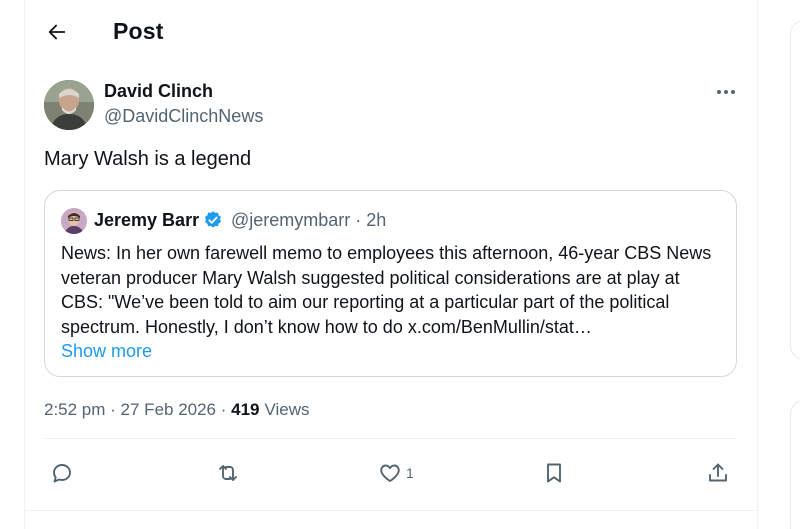  I want to click on repost-button, so click(228, 473).